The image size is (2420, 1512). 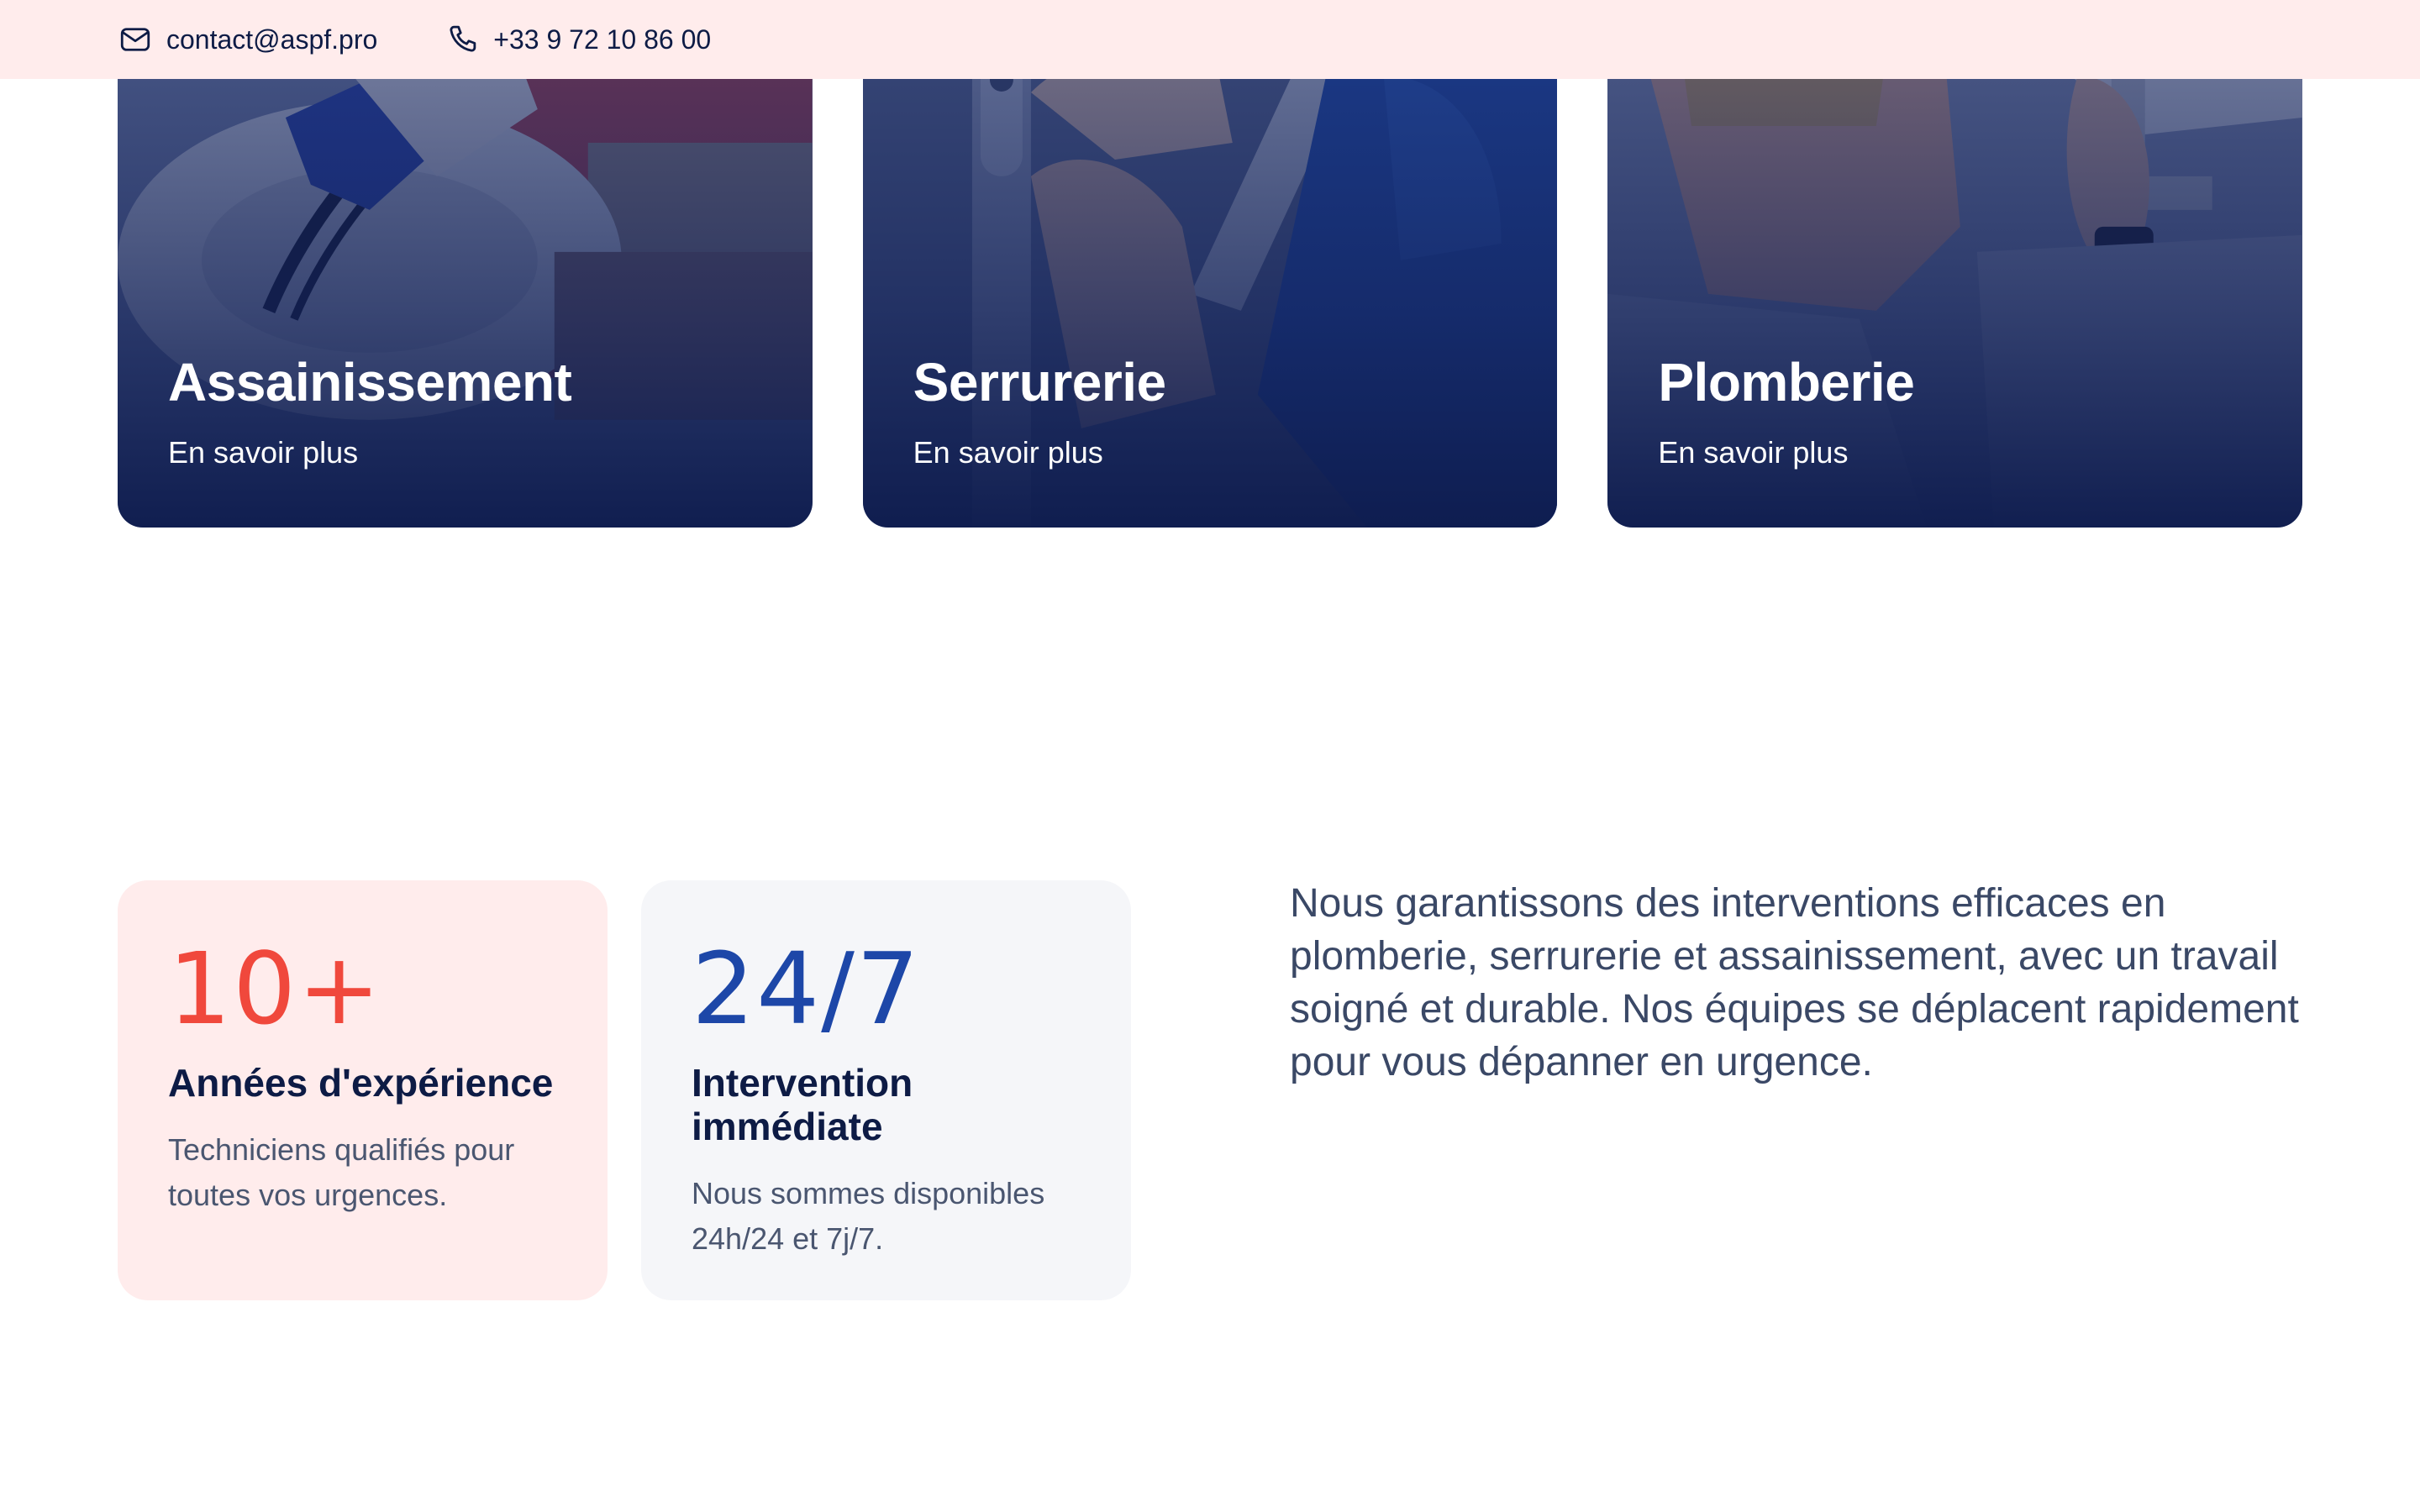 What do you see at coordinates (1040, 382) in the screenshot?
I see `service-title: Serrurerie` at bounding box center [1040, 382].